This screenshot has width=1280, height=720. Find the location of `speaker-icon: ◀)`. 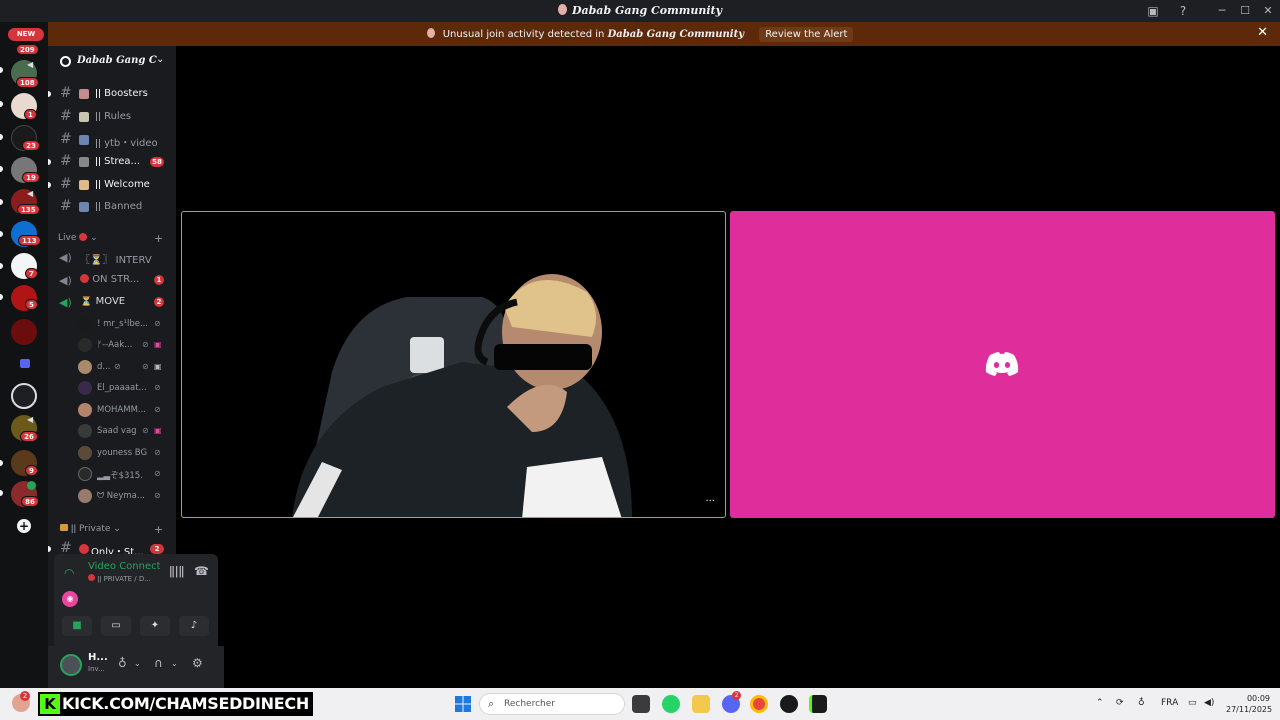

speaker-icon: ◀) is located at coordinates (65, 280).